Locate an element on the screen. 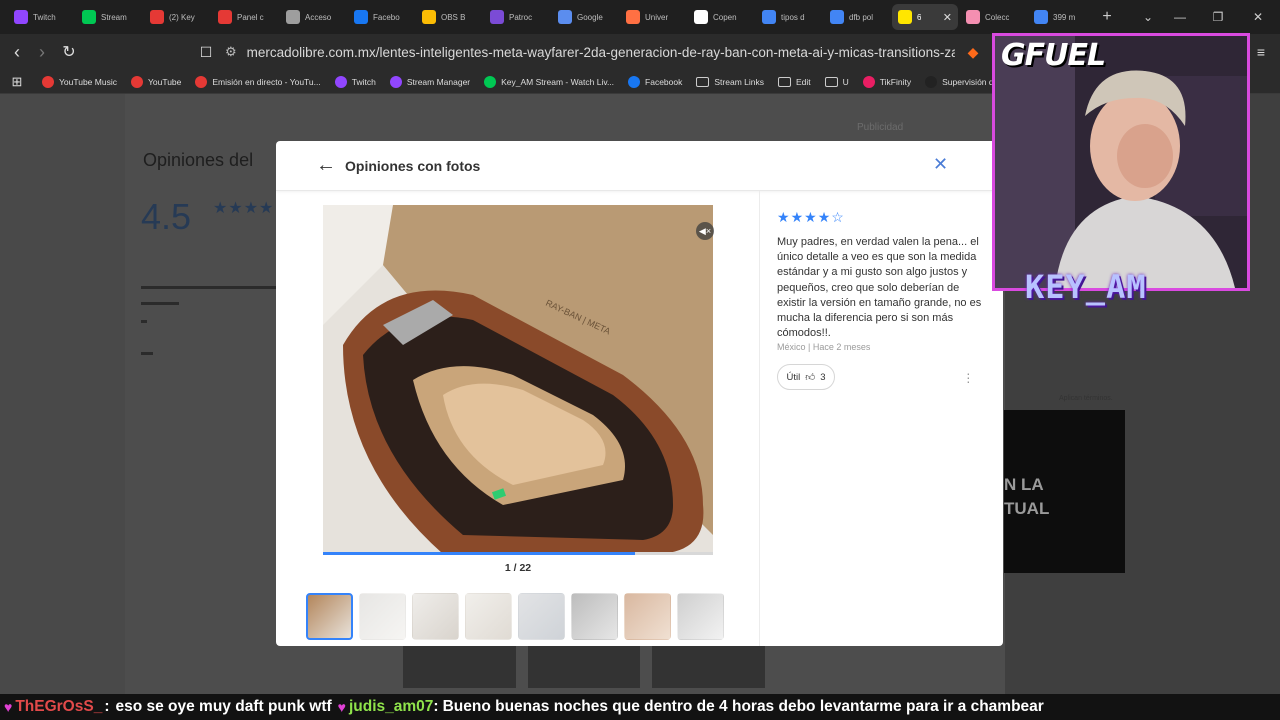 This screenshot has height=720, width=1280. browser-tab: dfb pol is located at coordinates (857, 17).